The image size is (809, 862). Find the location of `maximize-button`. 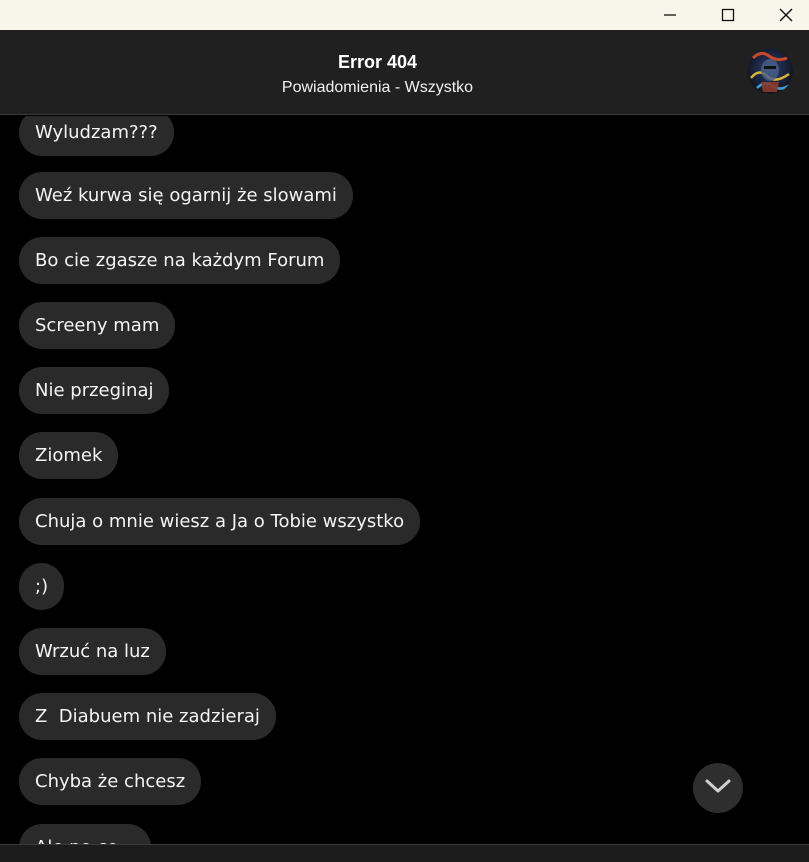

maximize-button is located at coordinates (728, 15).